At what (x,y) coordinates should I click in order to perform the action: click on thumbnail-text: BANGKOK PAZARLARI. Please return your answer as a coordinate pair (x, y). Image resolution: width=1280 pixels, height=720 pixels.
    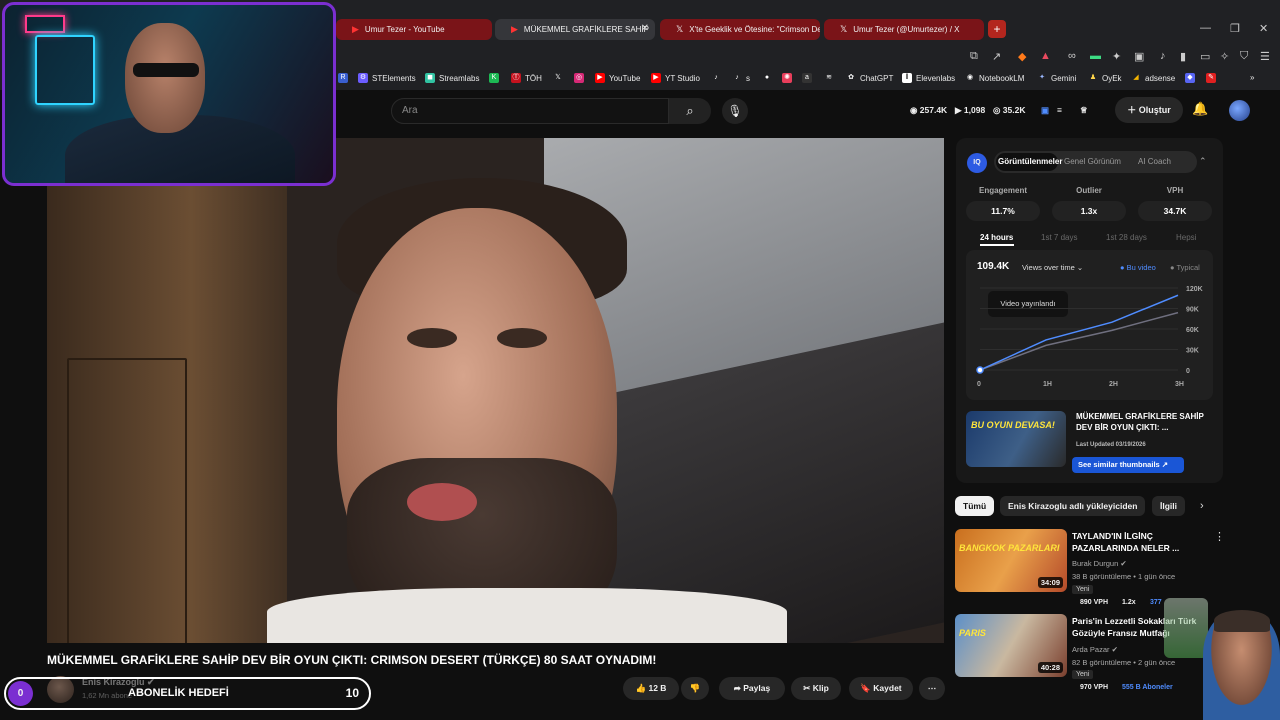
    Looking at the image, I should click on (1009, 548).